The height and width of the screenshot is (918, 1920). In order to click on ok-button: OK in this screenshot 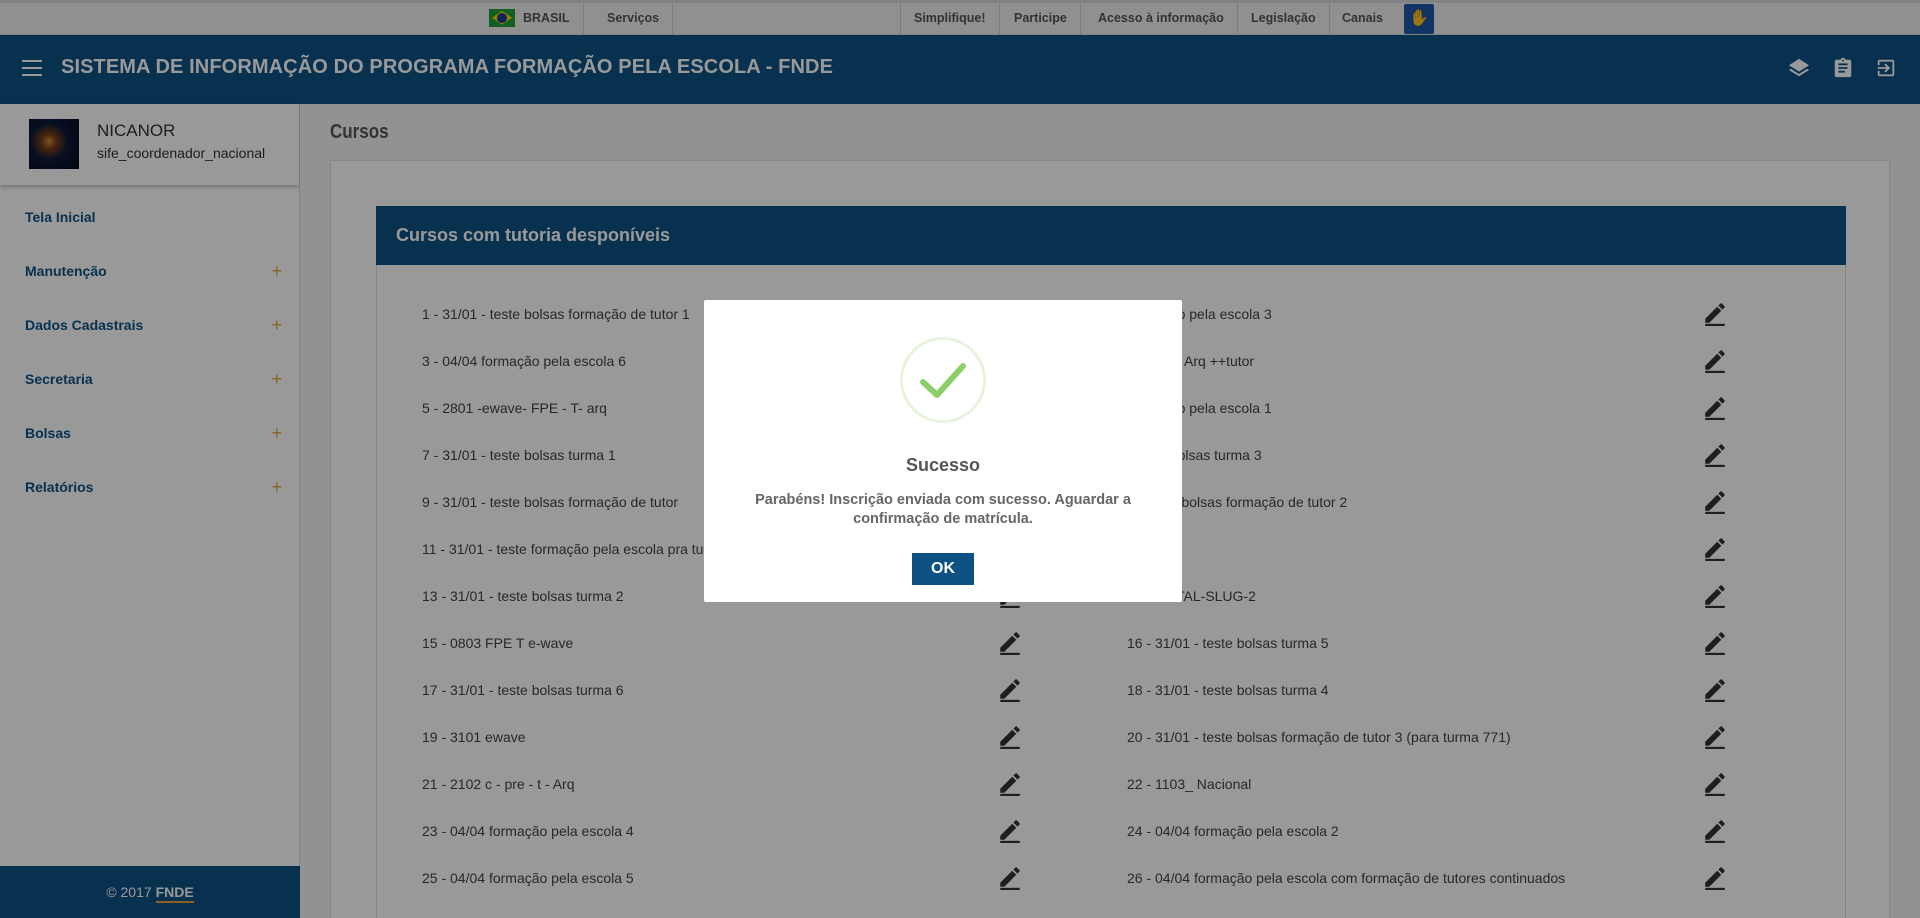, I will do `click(943, 569)`.